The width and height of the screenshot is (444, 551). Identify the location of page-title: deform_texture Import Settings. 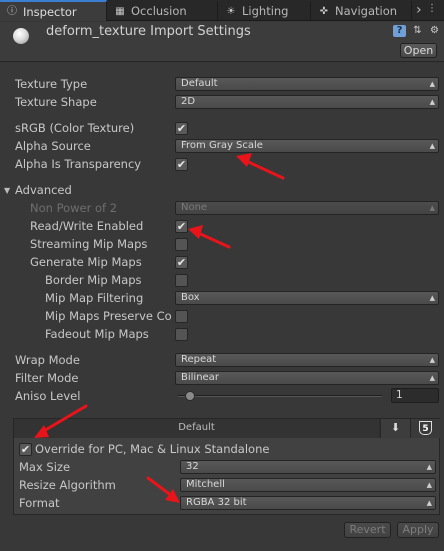
(148, 31).